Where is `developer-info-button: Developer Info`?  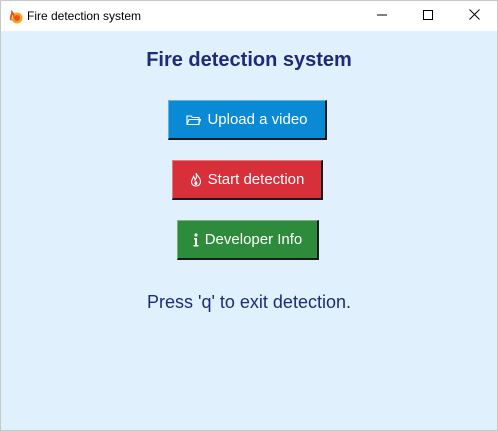 developer-info-button: Developer Info is located at coordinates (248, 240).